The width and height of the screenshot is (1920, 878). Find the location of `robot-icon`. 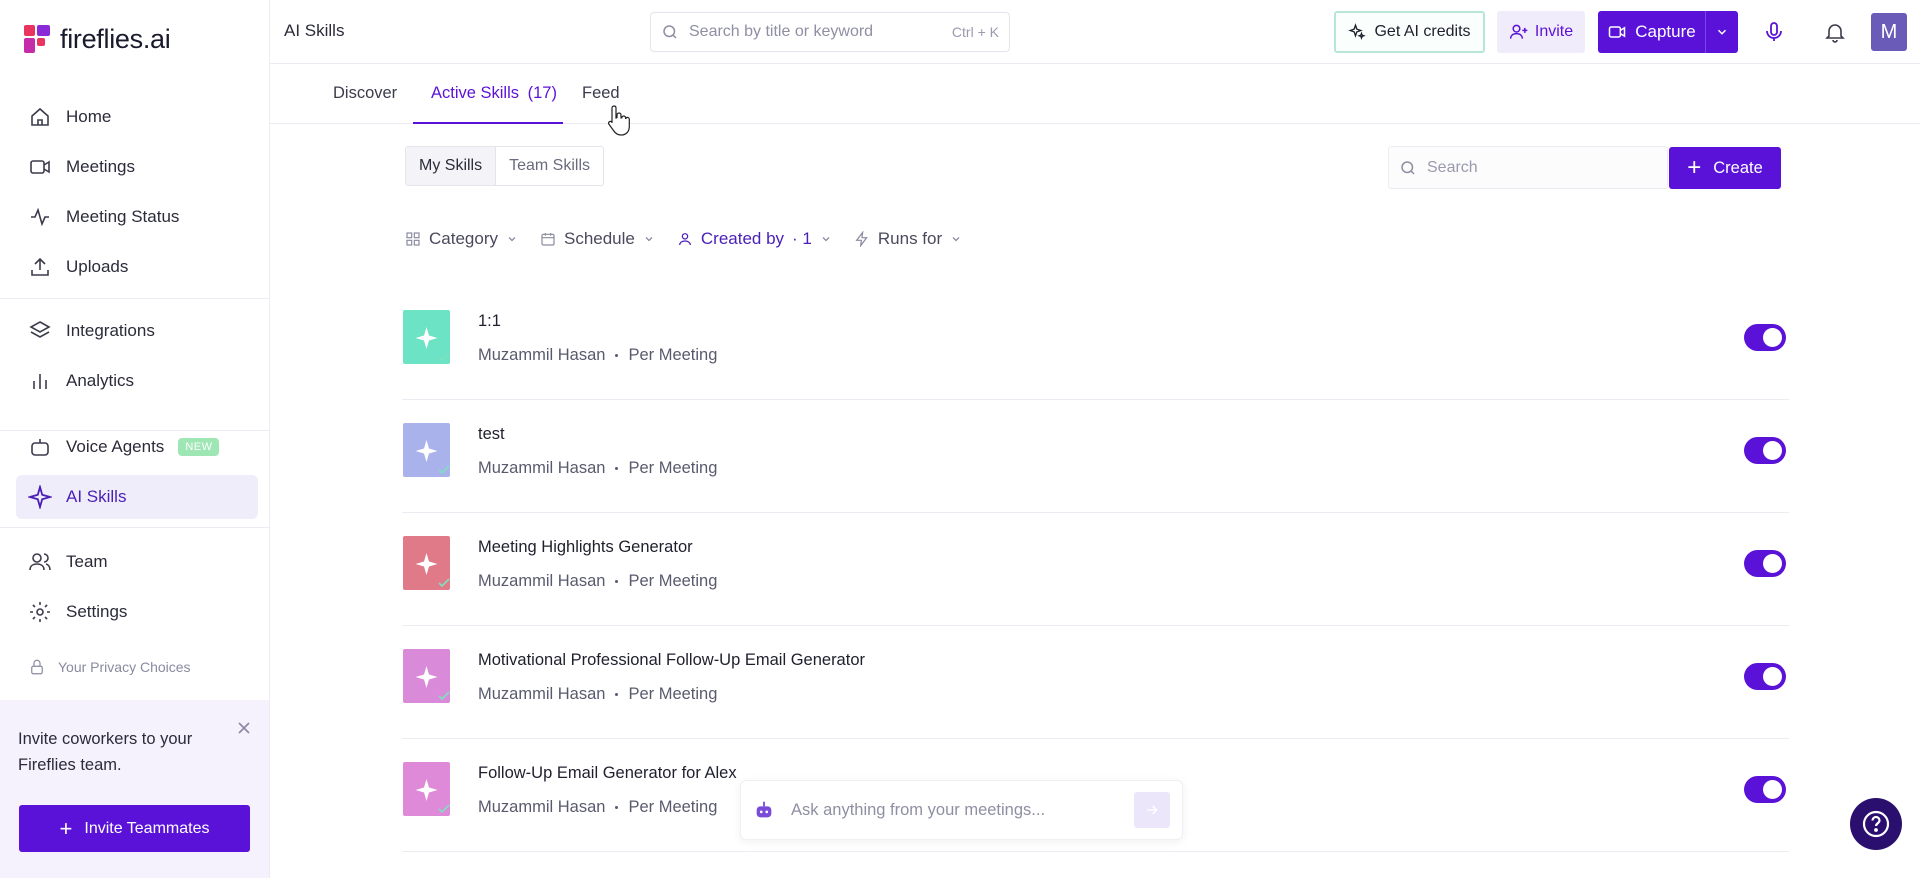

robot-icon is located at coordinates (40, 447).